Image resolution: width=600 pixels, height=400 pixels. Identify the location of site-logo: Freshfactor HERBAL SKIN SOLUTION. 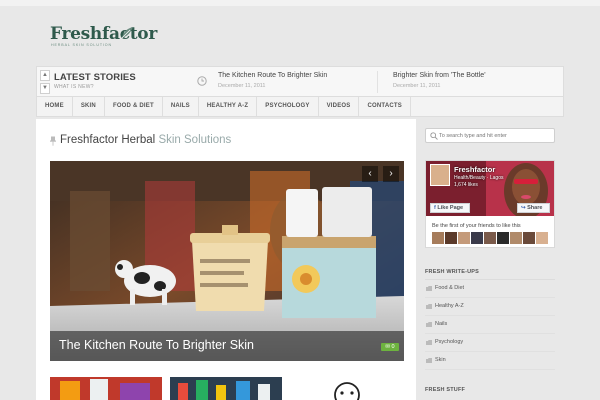
(103, 36).